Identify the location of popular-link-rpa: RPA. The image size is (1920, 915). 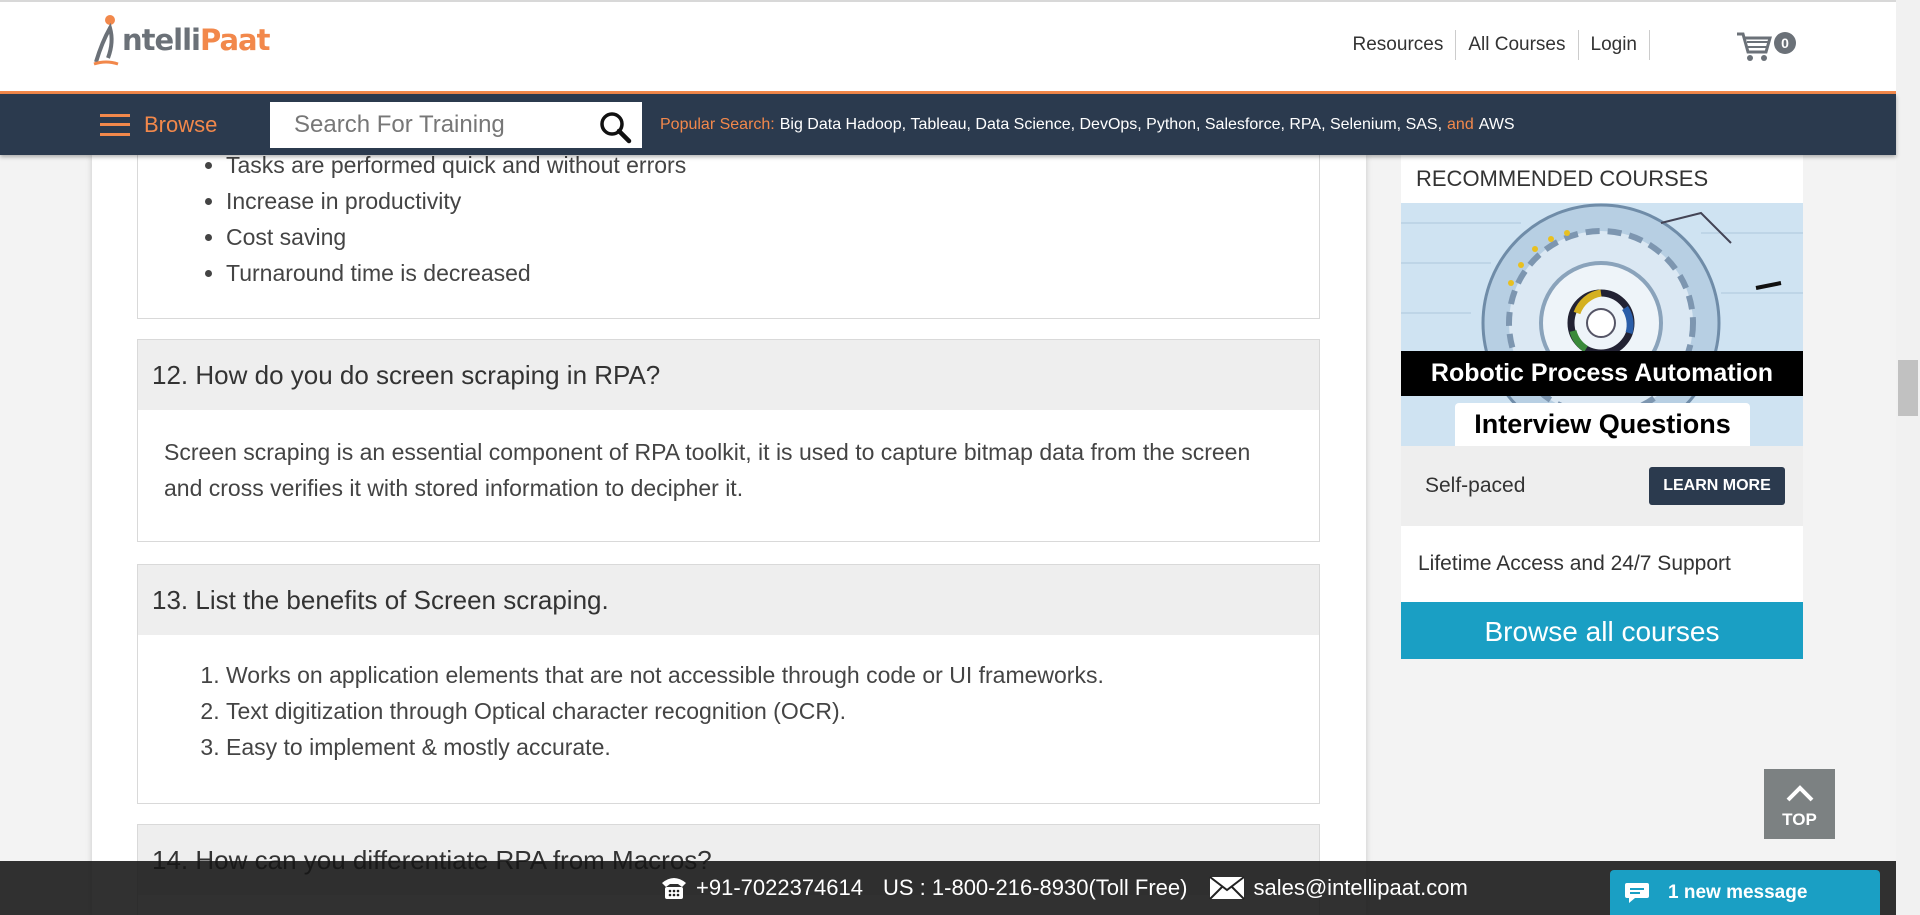
(1305, 125).